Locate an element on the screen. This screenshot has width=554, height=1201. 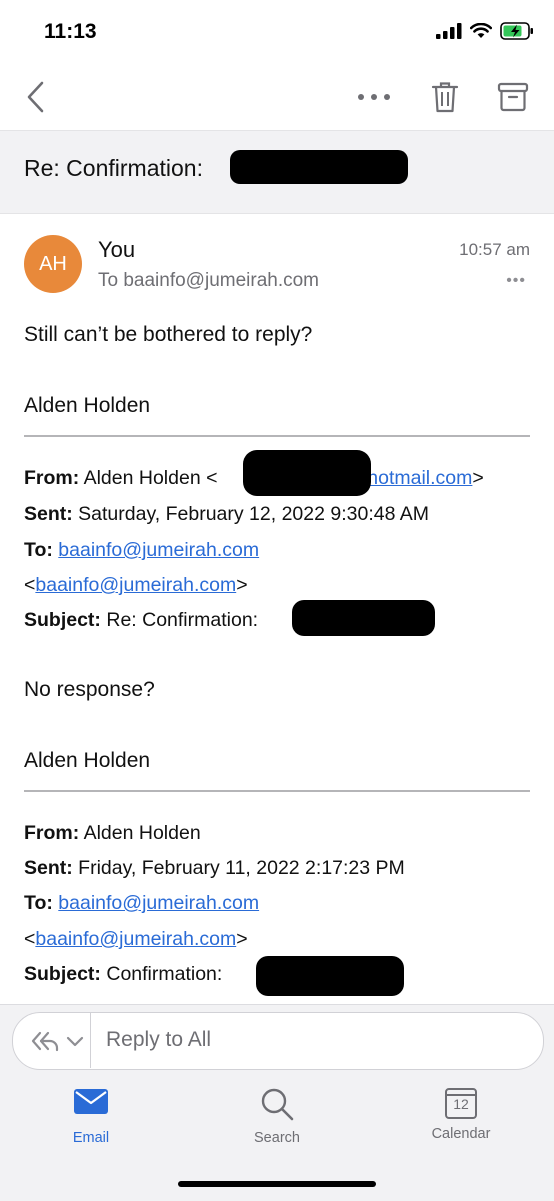
archive-icon is located at coordinates (513, 97).